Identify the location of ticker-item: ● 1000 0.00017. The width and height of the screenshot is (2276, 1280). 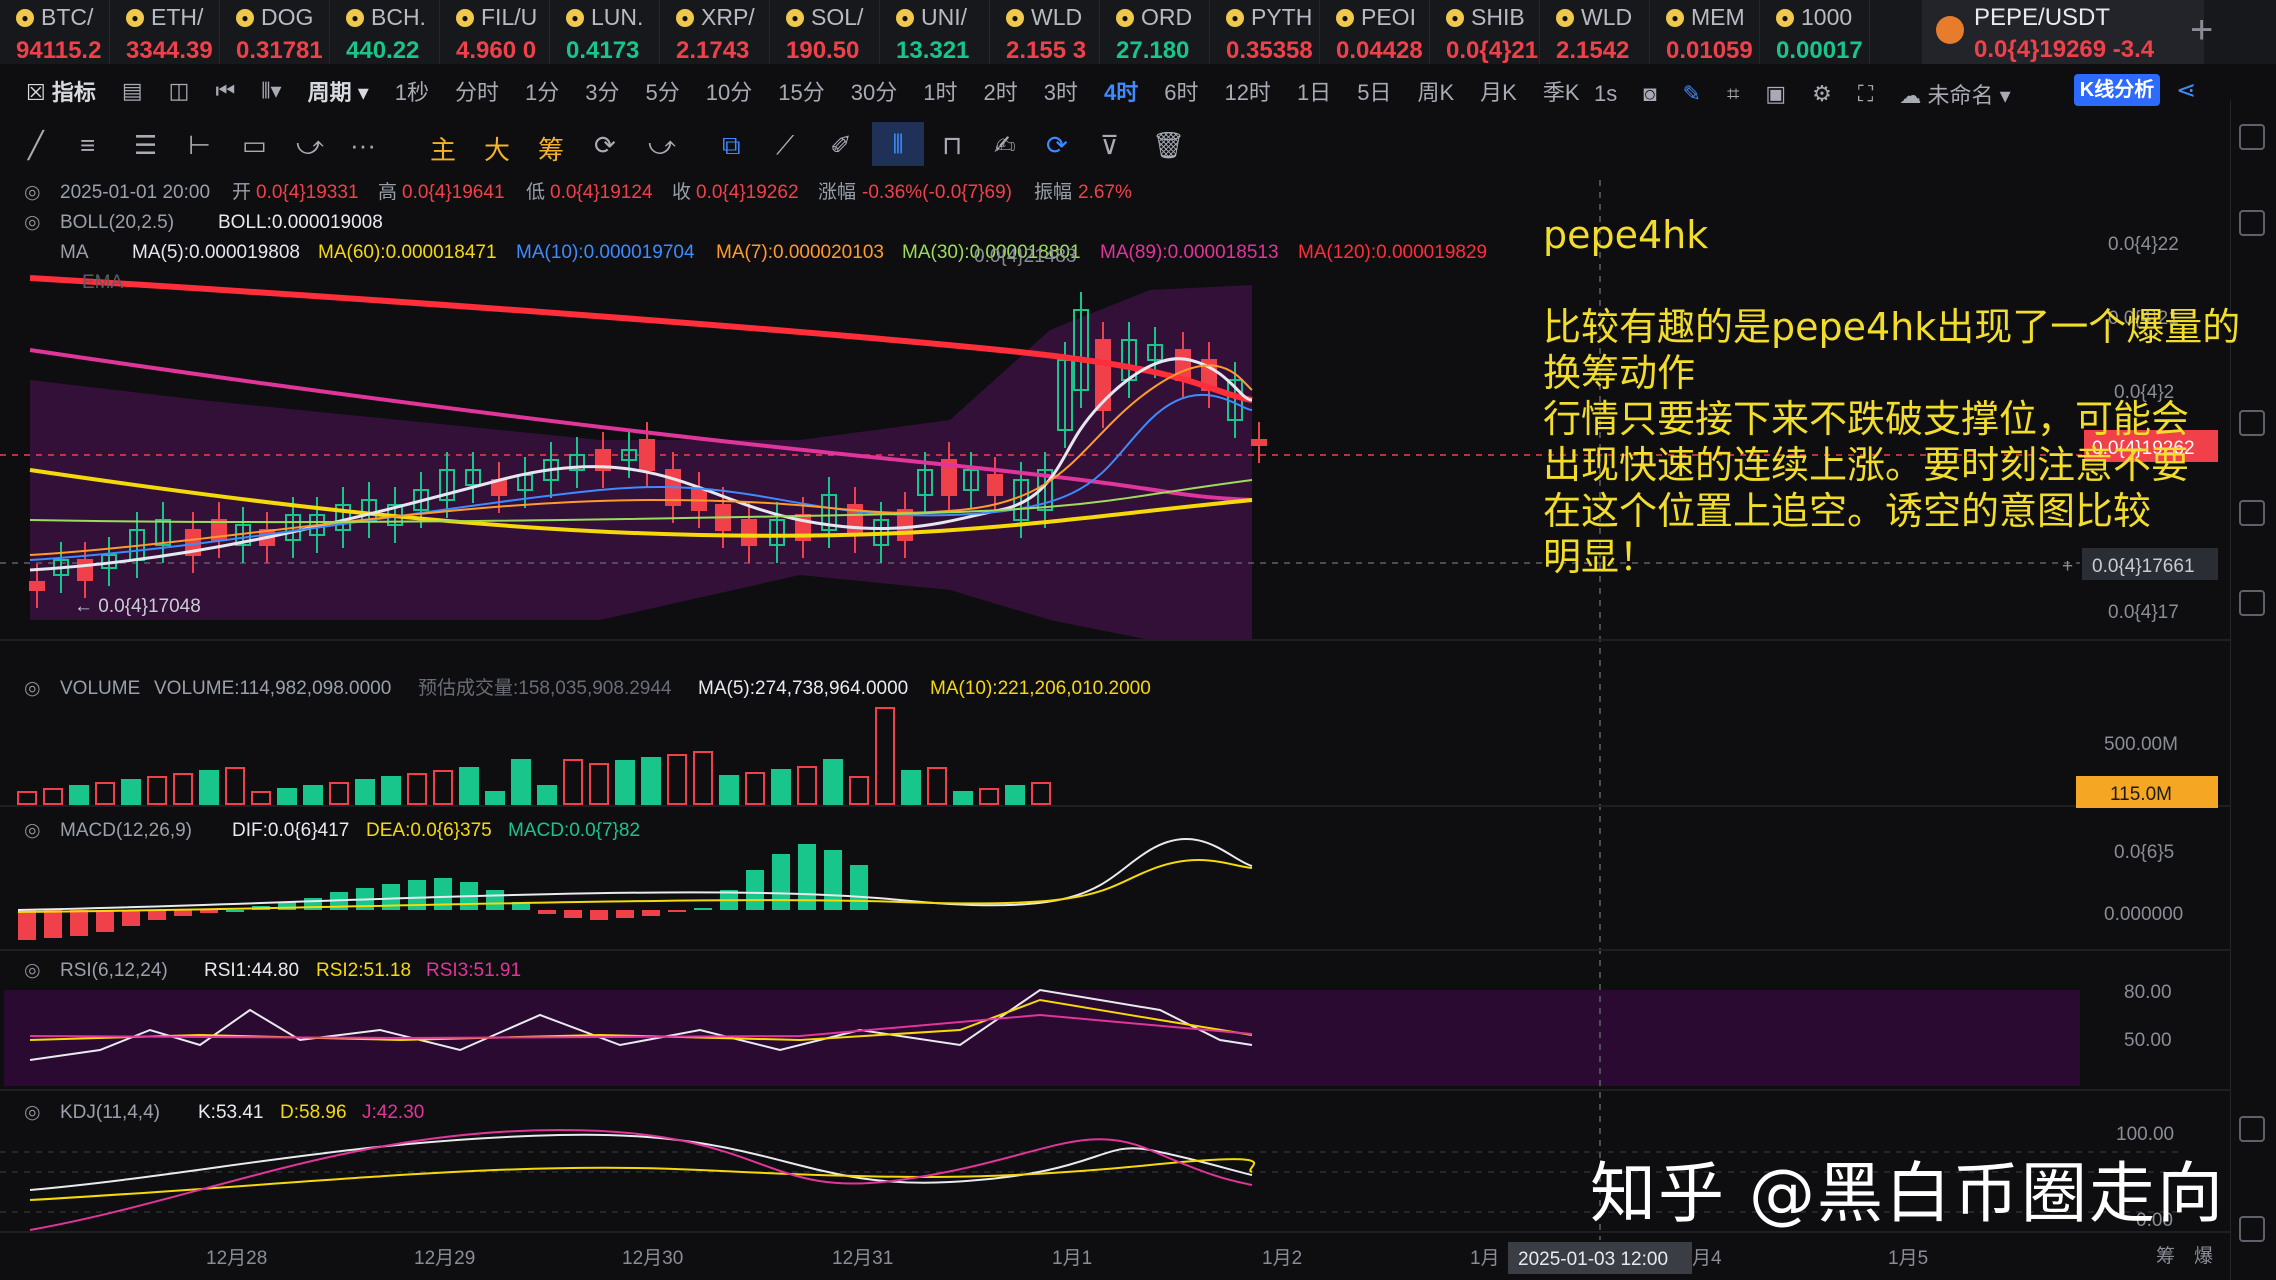
(1815, 32).